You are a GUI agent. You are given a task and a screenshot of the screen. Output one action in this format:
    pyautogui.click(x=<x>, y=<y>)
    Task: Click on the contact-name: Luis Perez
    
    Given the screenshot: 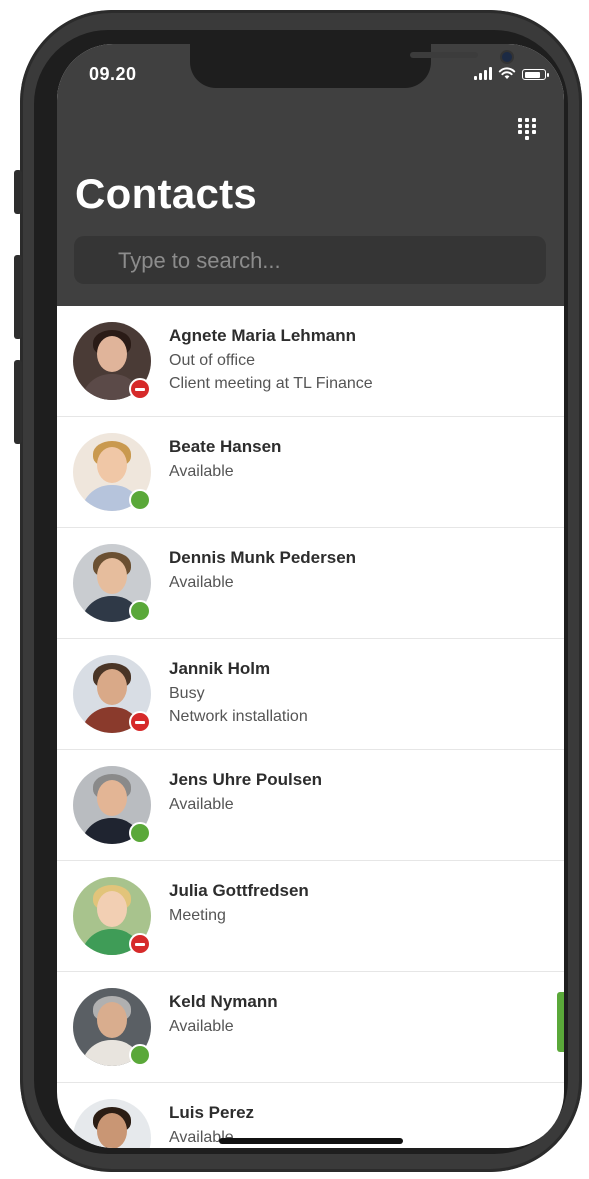 What is the action you would take?
    pyautogui.click(x=212, y=1112)
    